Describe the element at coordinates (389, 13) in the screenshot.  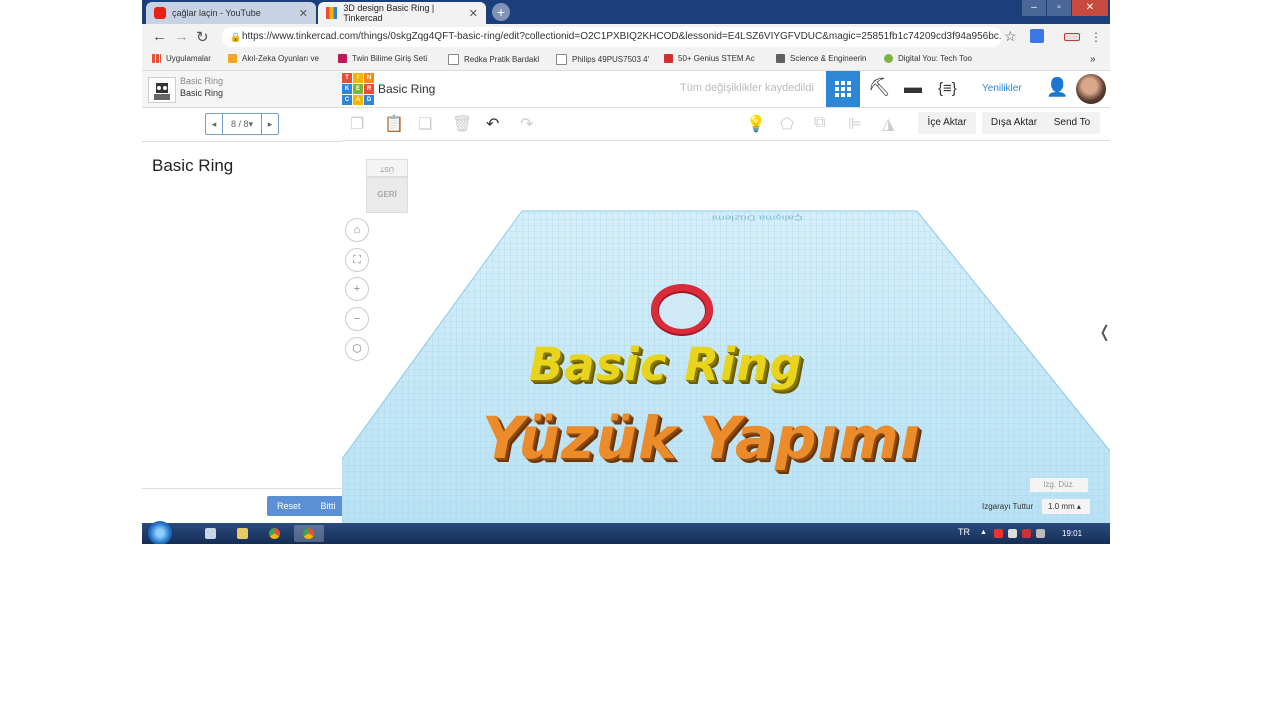
I see `tab-title: 3D design Basic Ring | Tinkercad` at that location.